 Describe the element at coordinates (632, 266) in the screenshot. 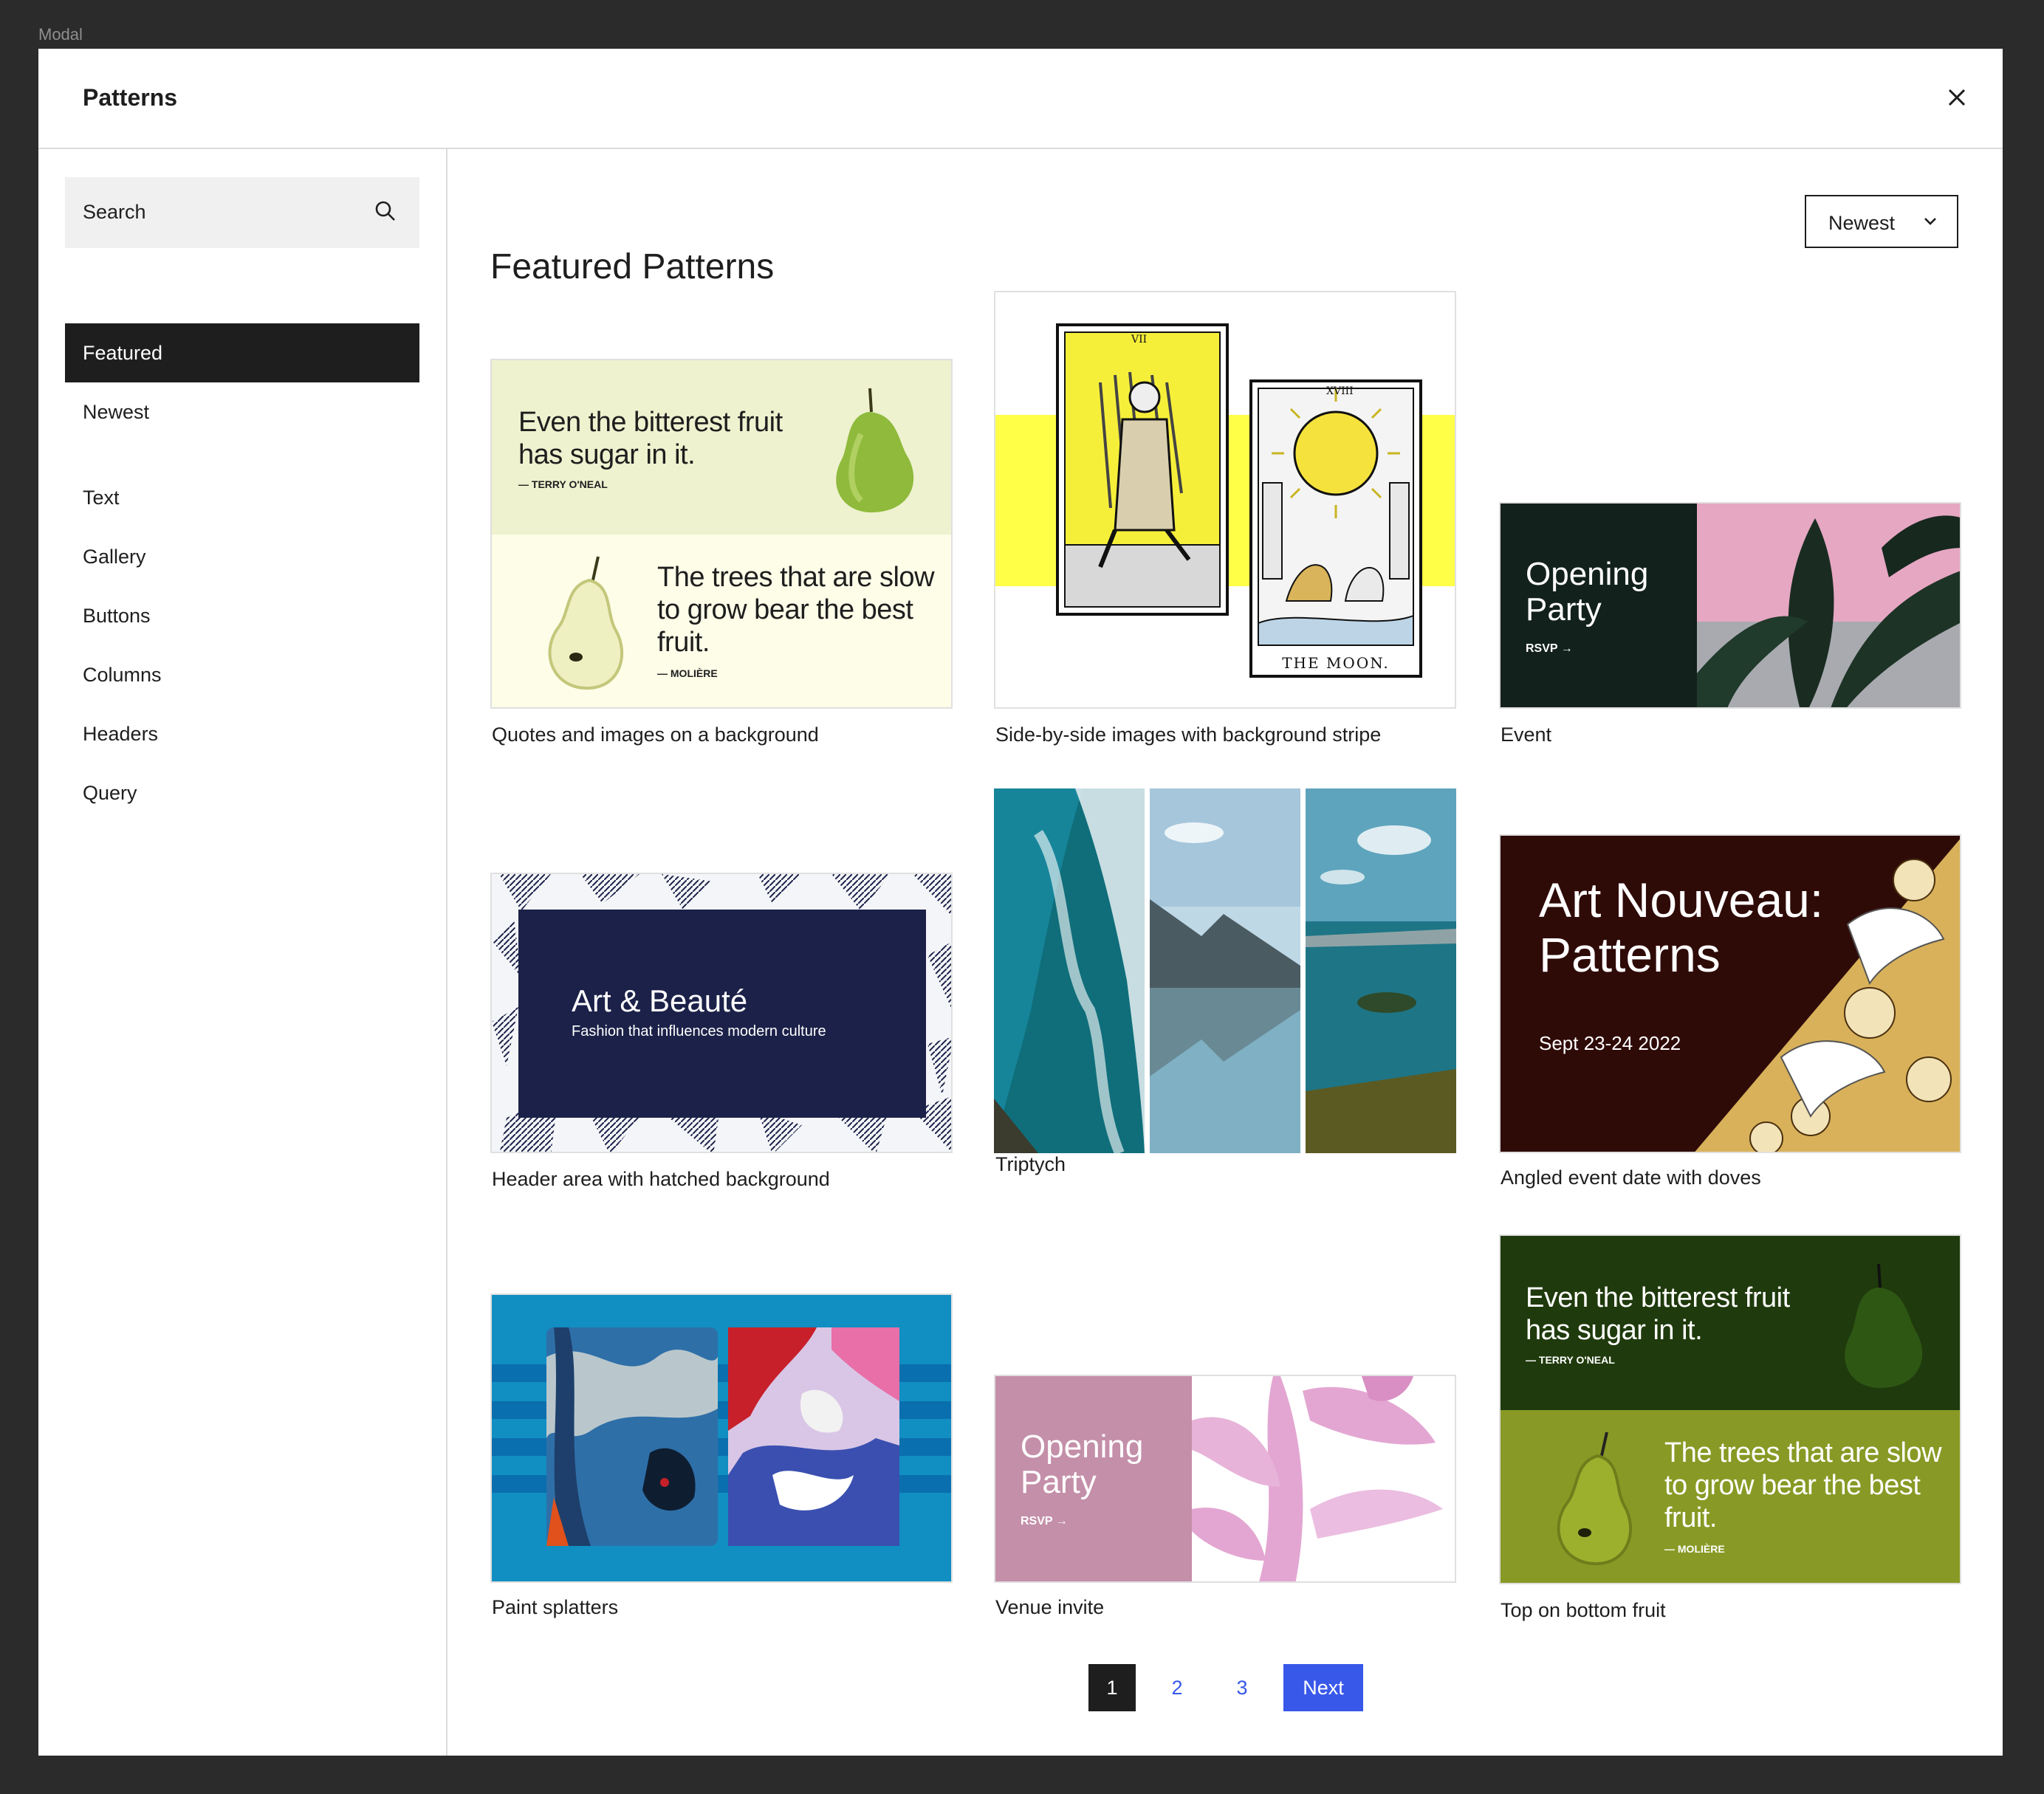

I see `page-title: Featured Patterns` at that location.